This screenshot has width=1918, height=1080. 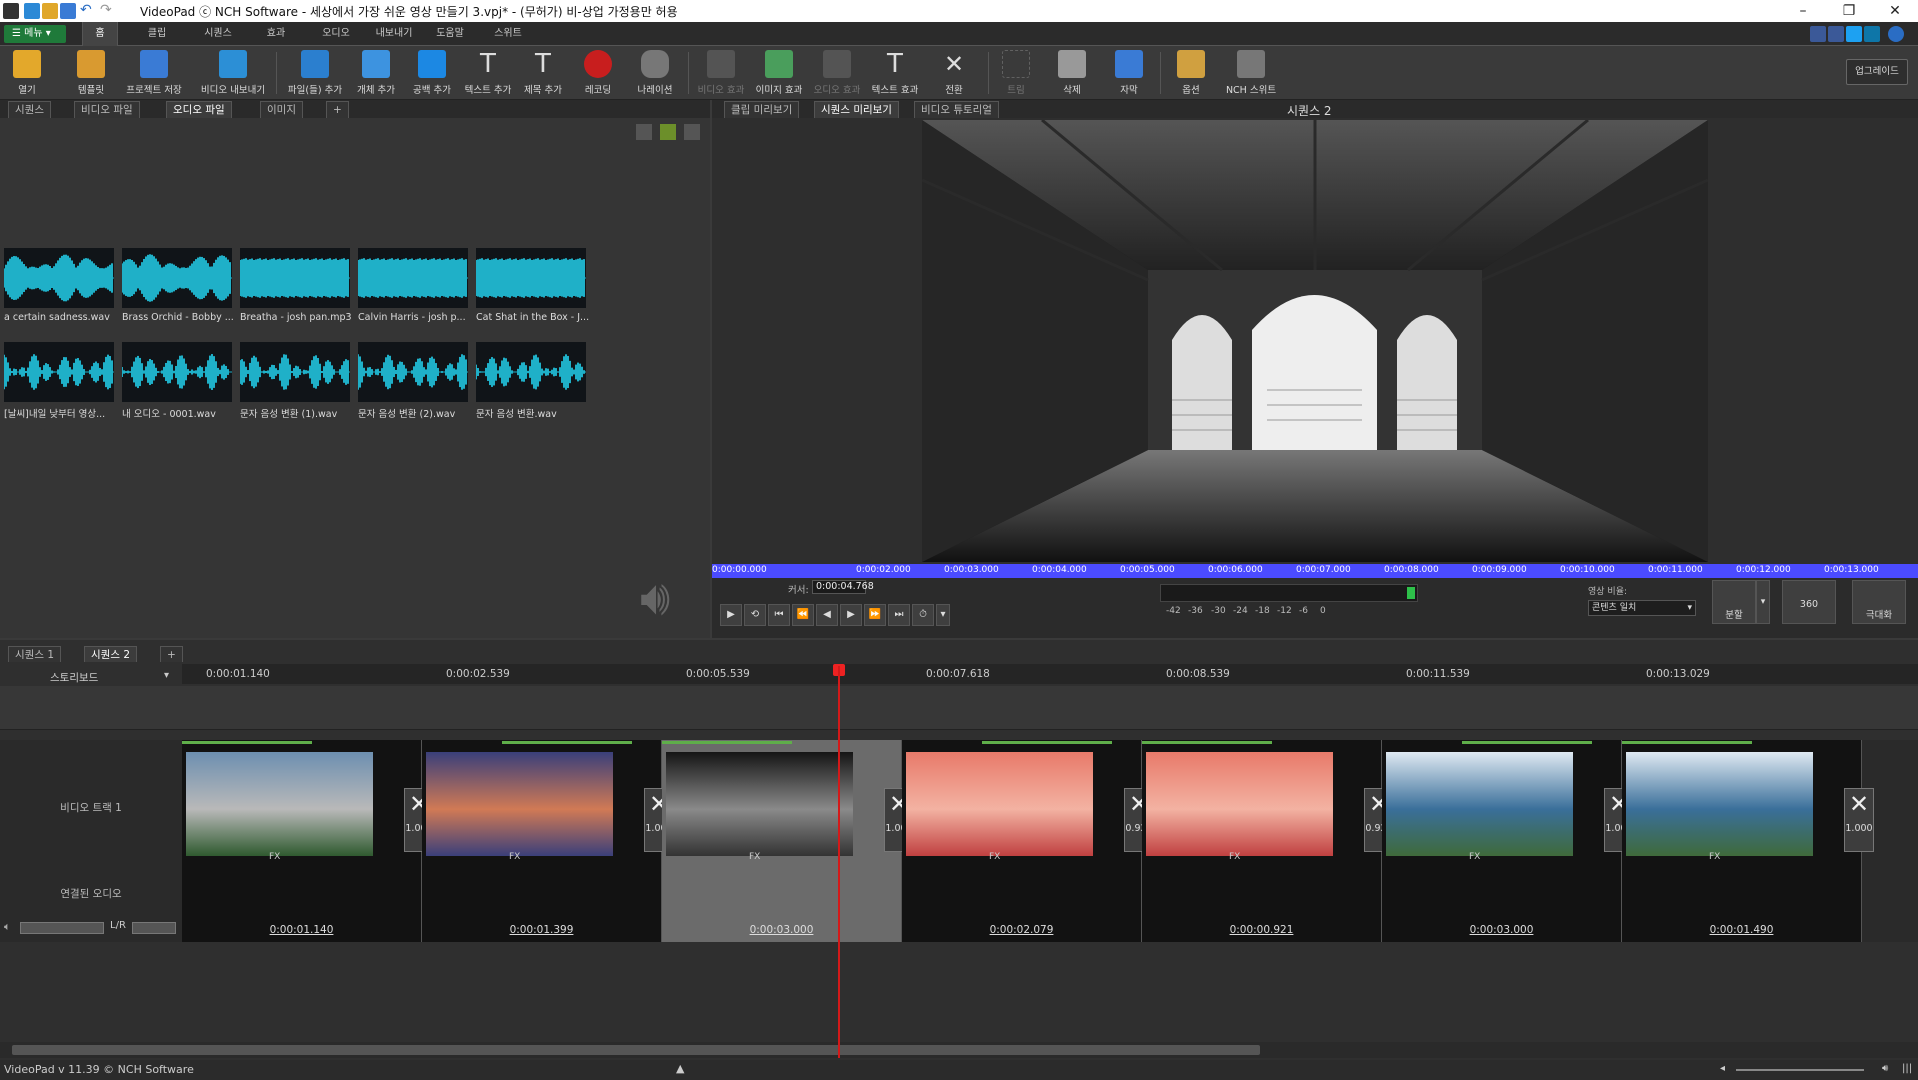 What do you see at coordinates (88, 11) in the screenshot?
I see `undo-icon: ↶` at bounding box center [88, 11].